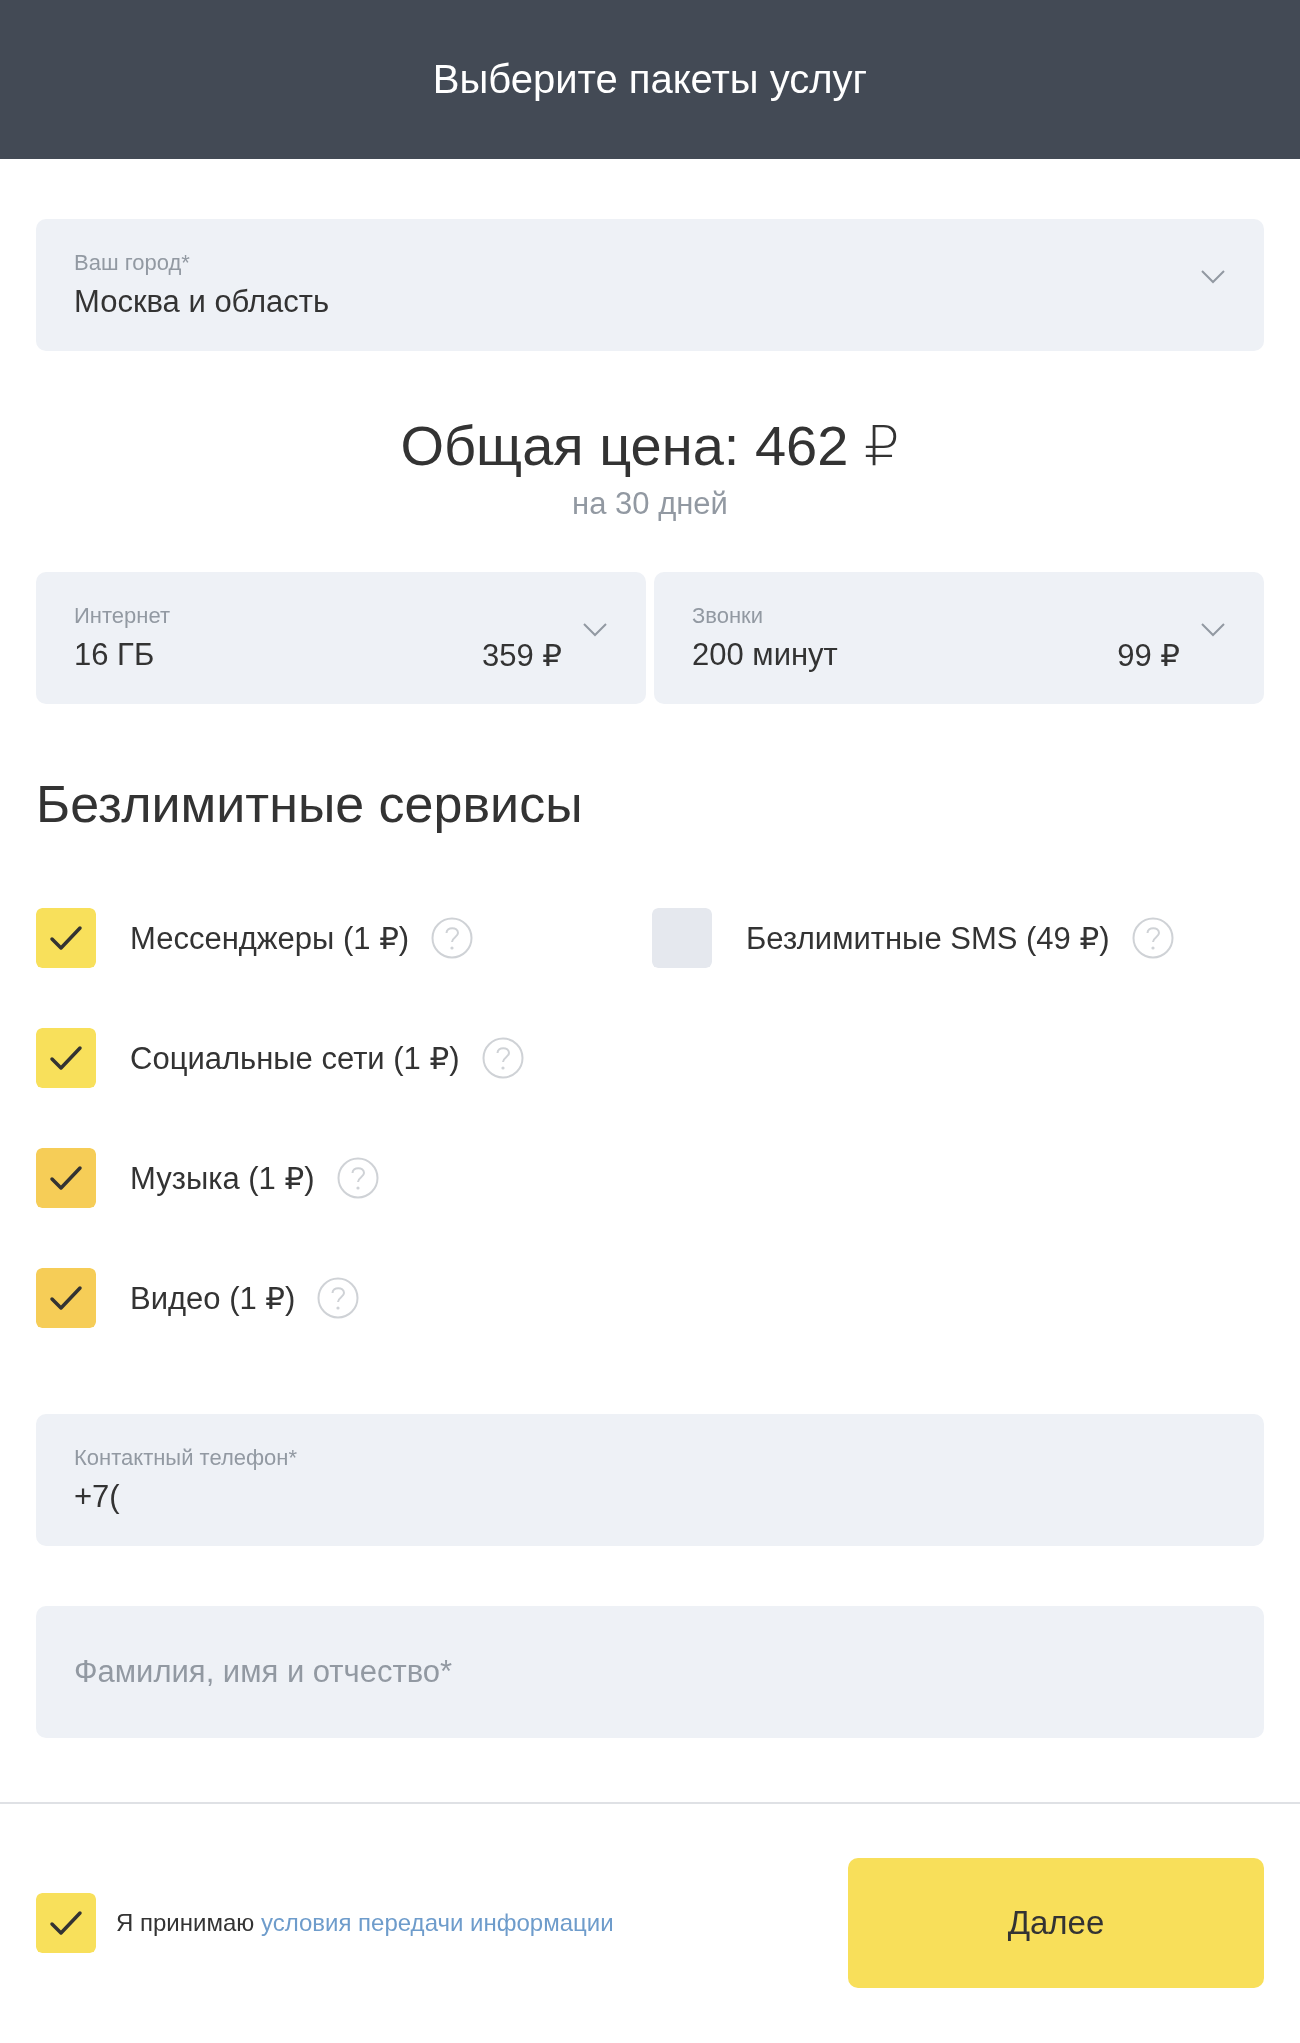  What do you see at coordinates (122, 615) in the screenshot?
I see `field-label: Интернет` at bounding box center [122, 615].